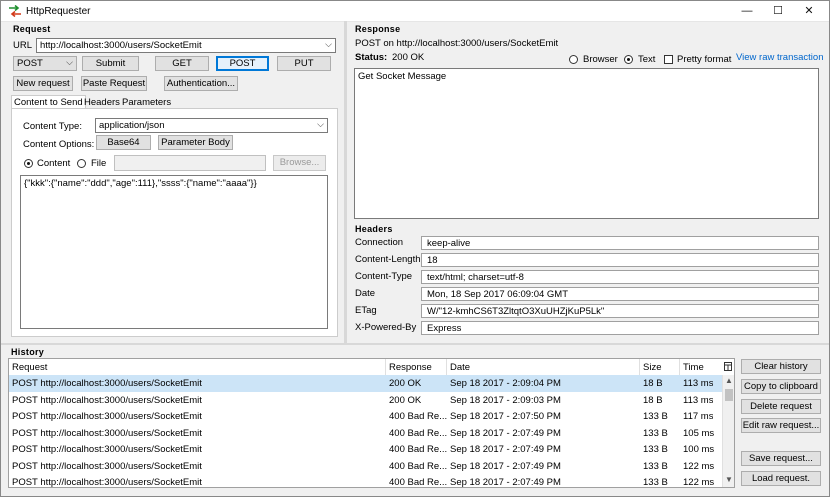 The width and height of the screenshot is (830, 497). What do you see at coordinates (402, 76) in the screenshot?
I see `response-body-text: Get Socket Message` at bounding box center [402, 76].